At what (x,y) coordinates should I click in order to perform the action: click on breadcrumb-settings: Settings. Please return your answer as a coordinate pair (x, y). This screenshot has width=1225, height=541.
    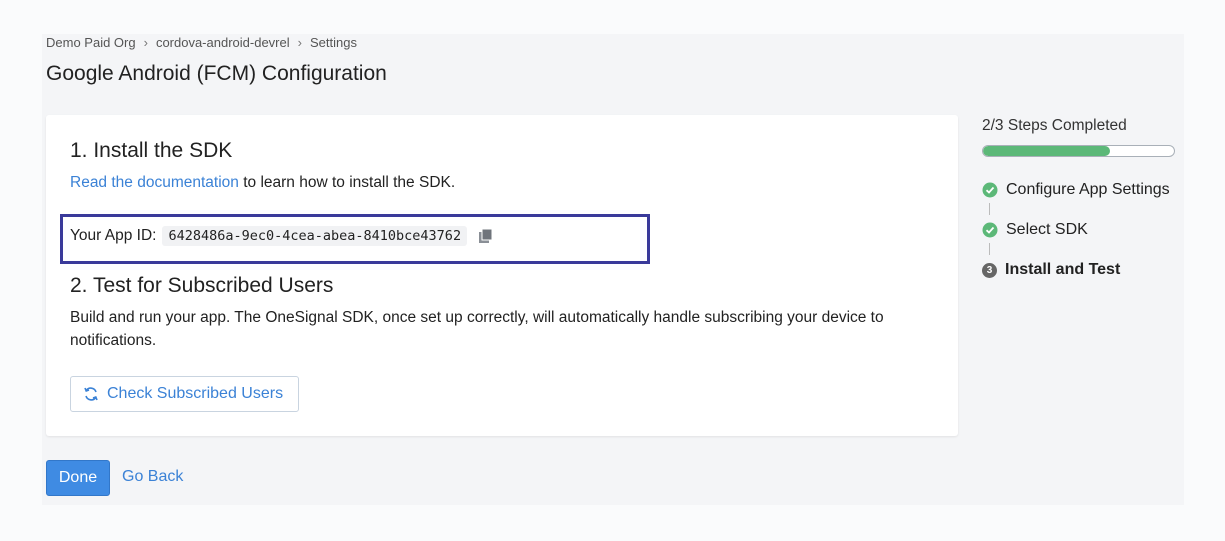
    Looking at the image, I should click on (333, 42).